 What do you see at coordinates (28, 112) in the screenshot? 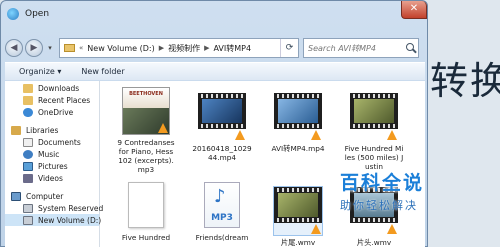
I see `onedrive-cloud-icon` at bounding box center [28, 112].